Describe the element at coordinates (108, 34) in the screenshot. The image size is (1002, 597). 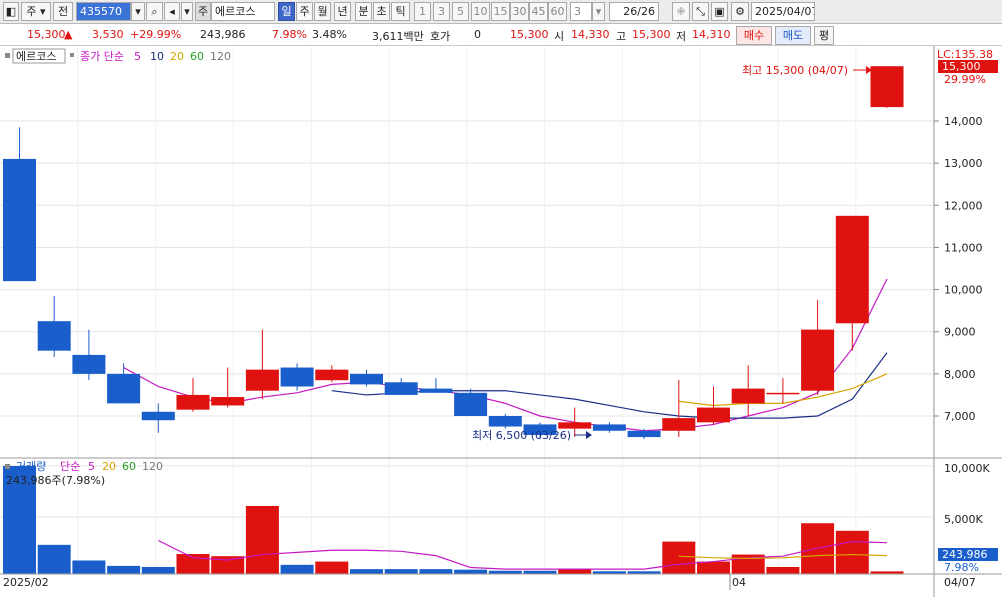
I see `change-value: 3,530` at that location.